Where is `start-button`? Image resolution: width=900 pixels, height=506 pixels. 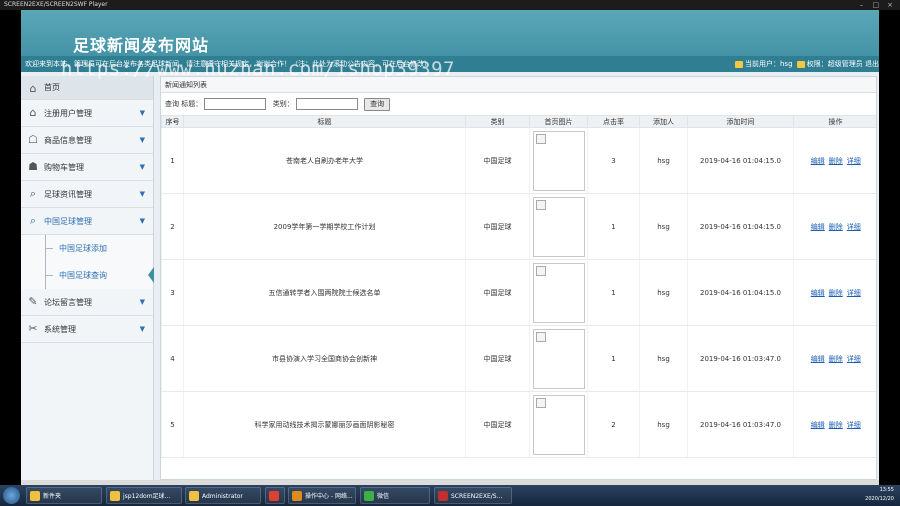
start-button is located at coordinates (11, 495).